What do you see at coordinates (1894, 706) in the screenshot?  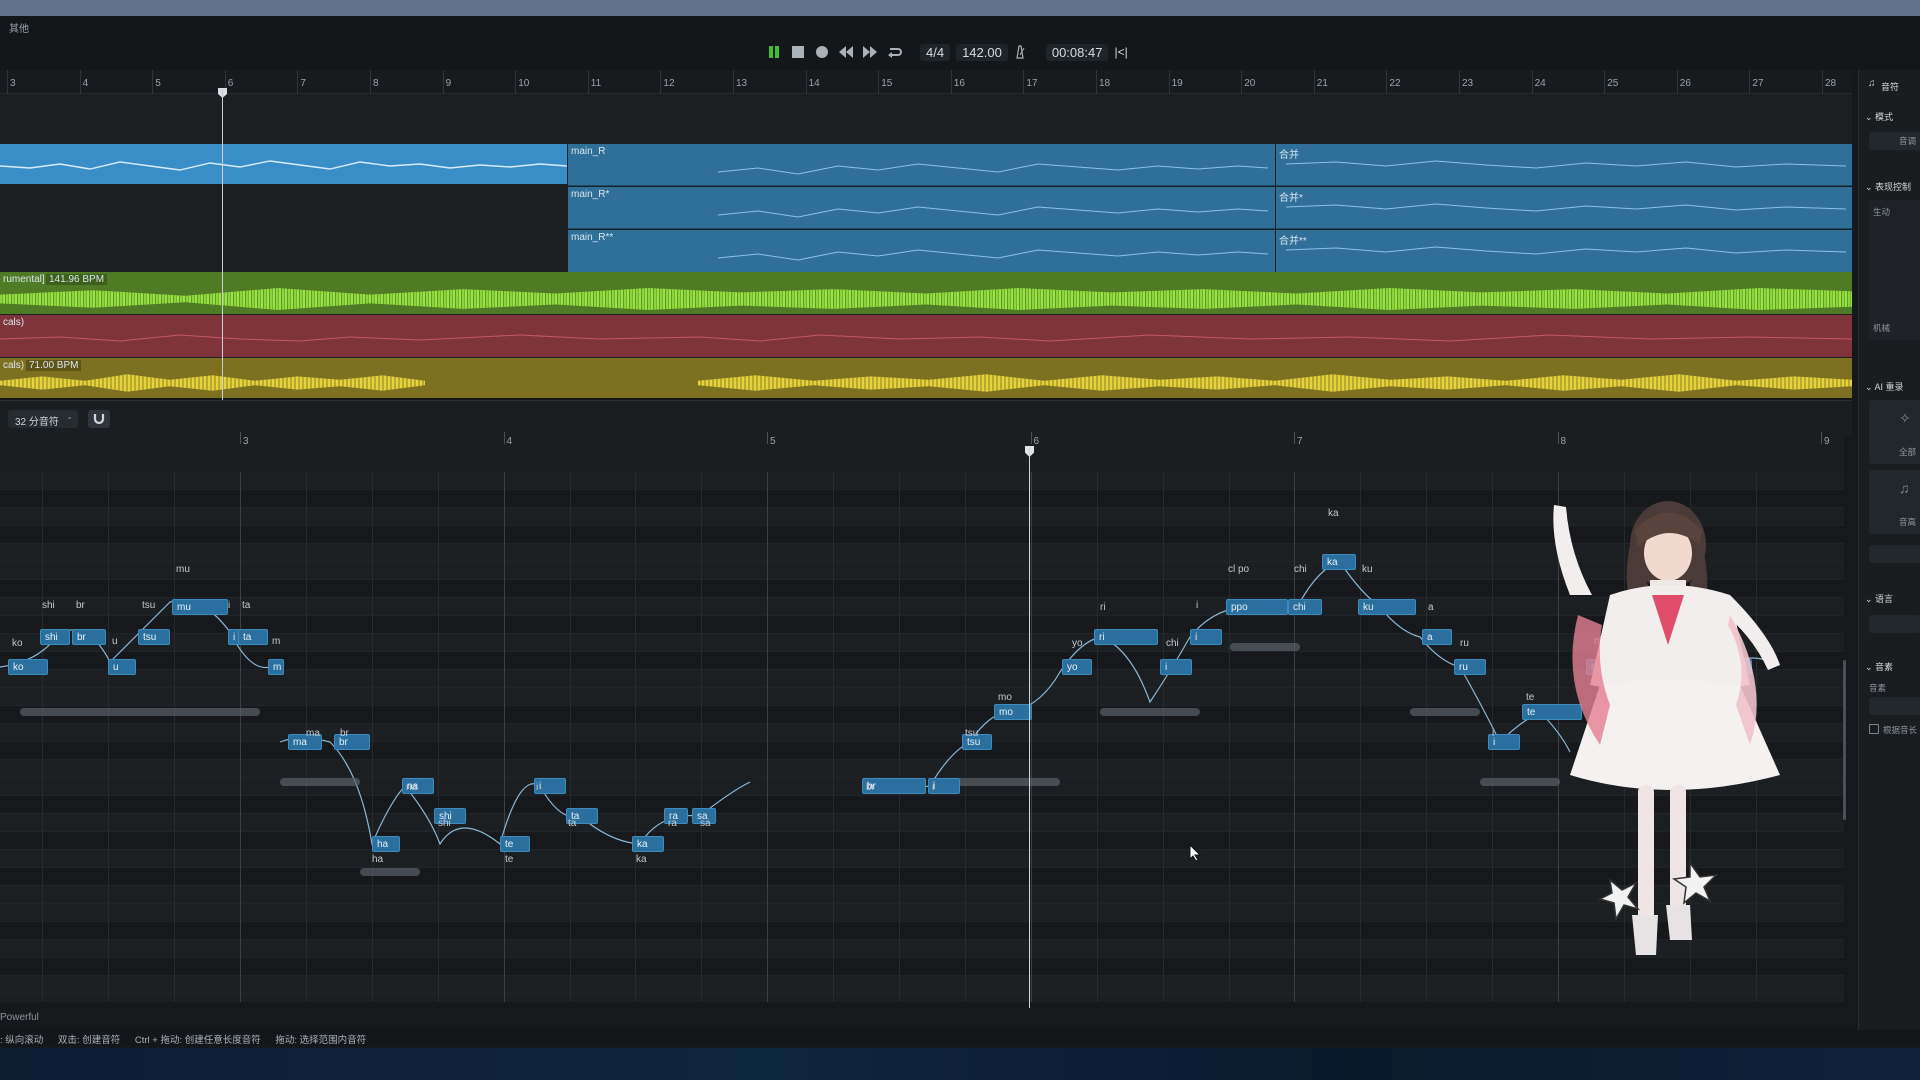 I see `phoneme-input` at bounding box center [1894, 706].